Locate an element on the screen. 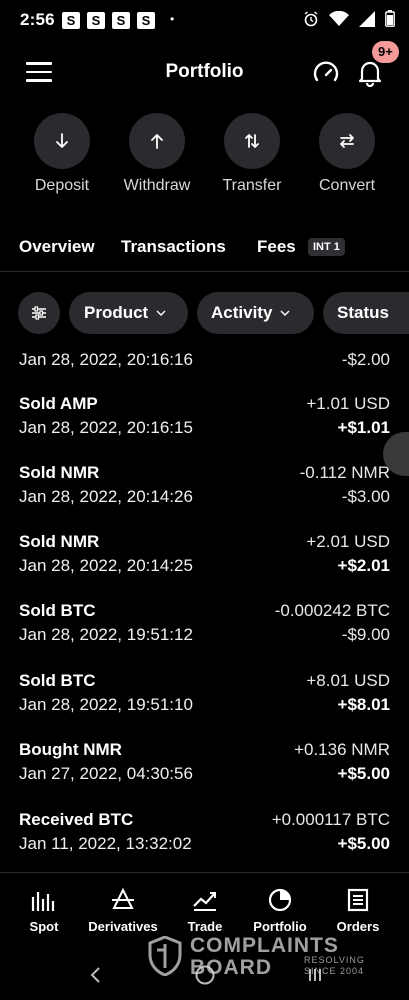 The height and width of the screenshot is (1000, 409). transaction-usd: +$8.01 is located at coordinates (363, 704).